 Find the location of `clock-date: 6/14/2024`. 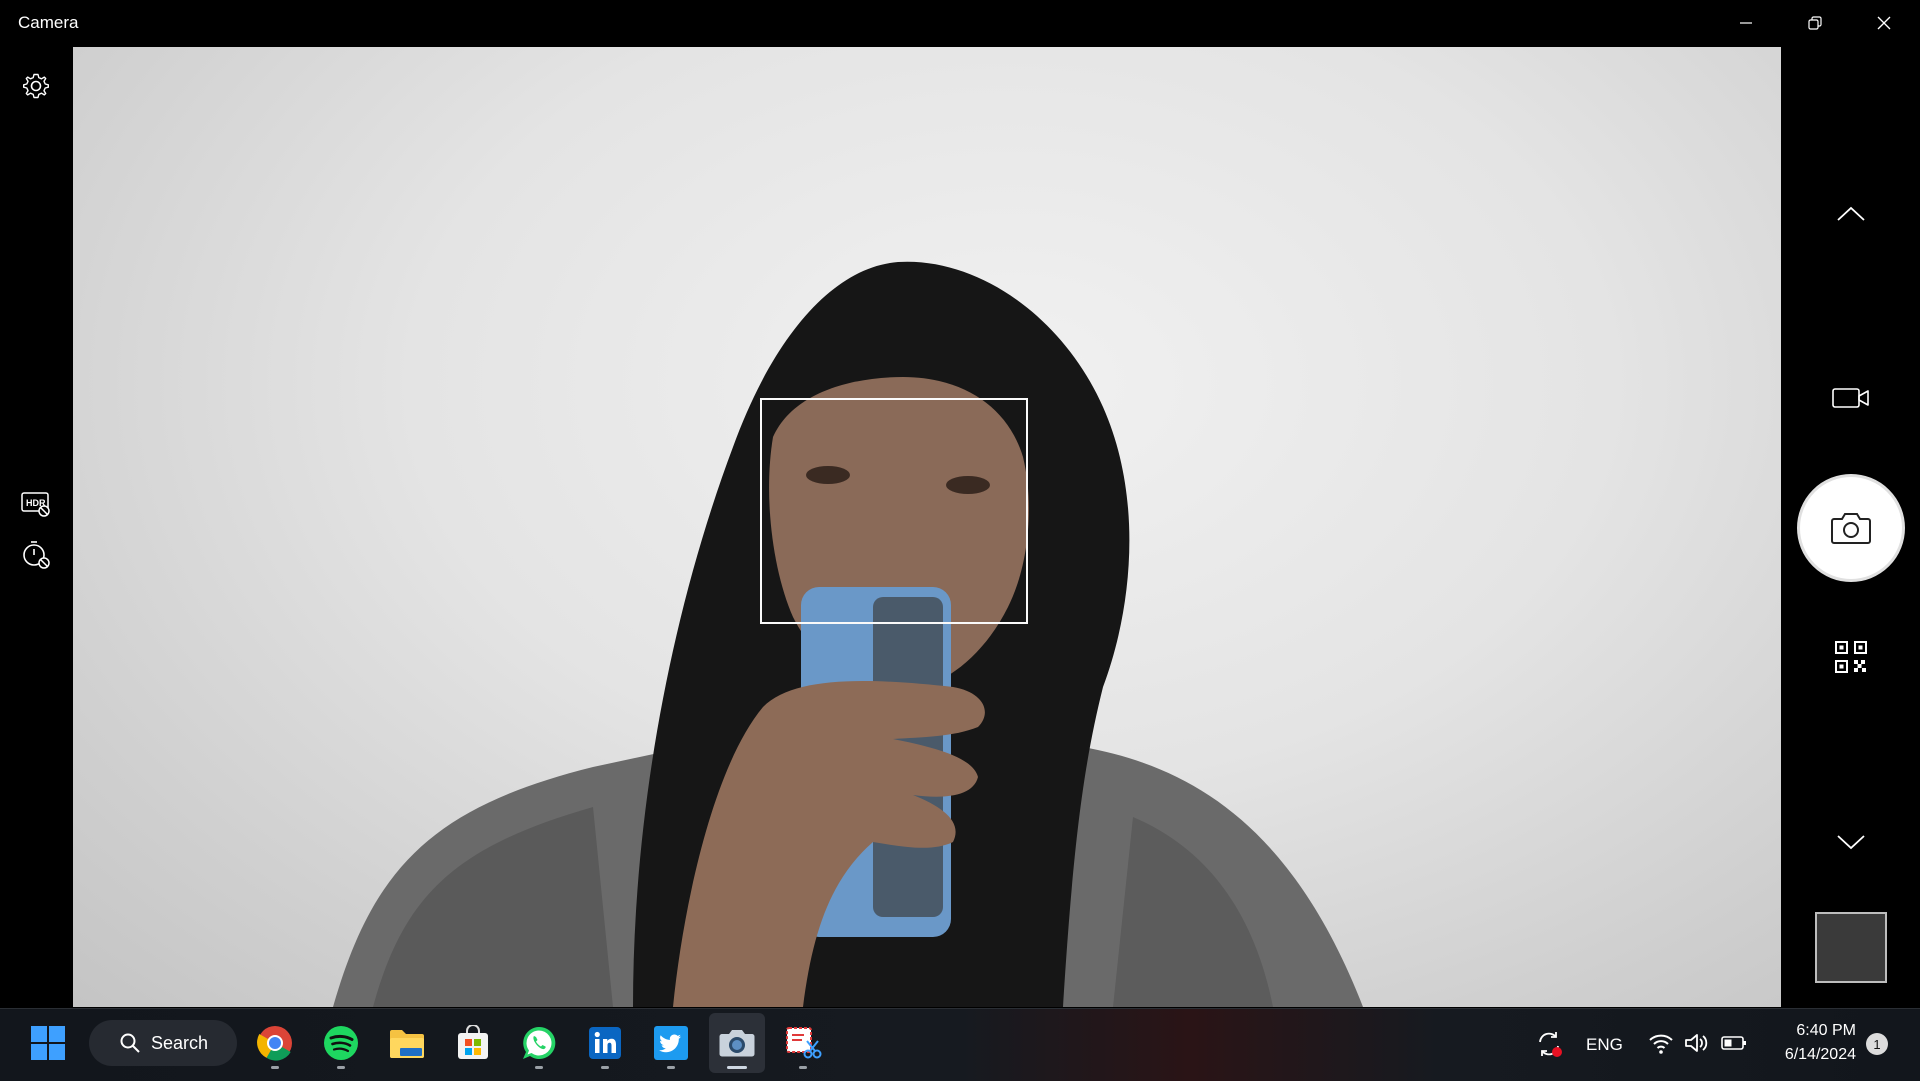

clock-date: 6/14/2024 is located at coordinates (1820, 1054).